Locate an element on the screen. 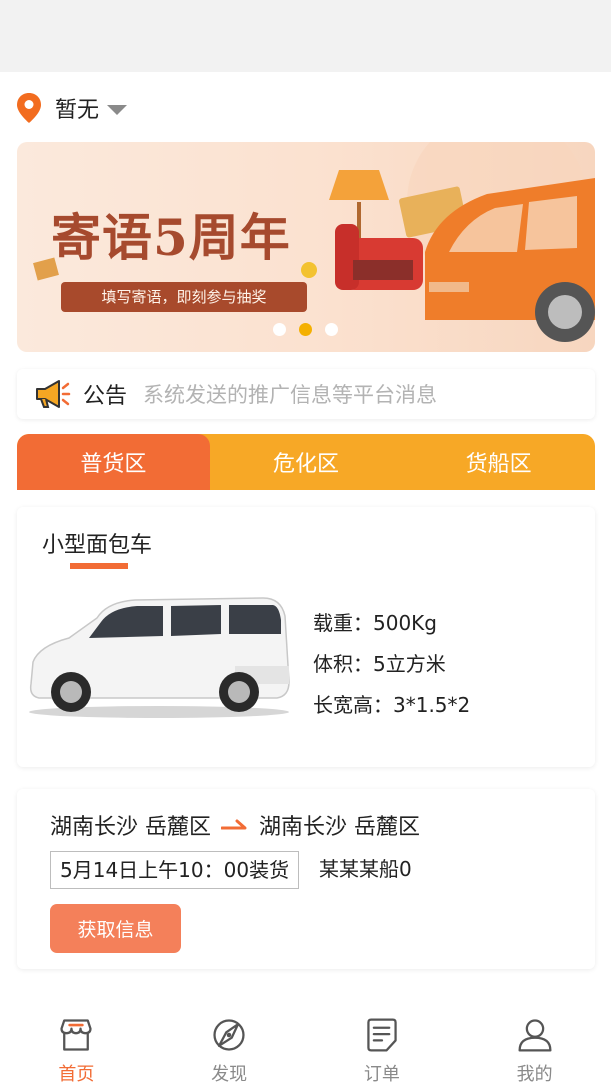  notice-bar: 公告 系统发送的推广信息等平台消息 is located at coordinates (306, 394).